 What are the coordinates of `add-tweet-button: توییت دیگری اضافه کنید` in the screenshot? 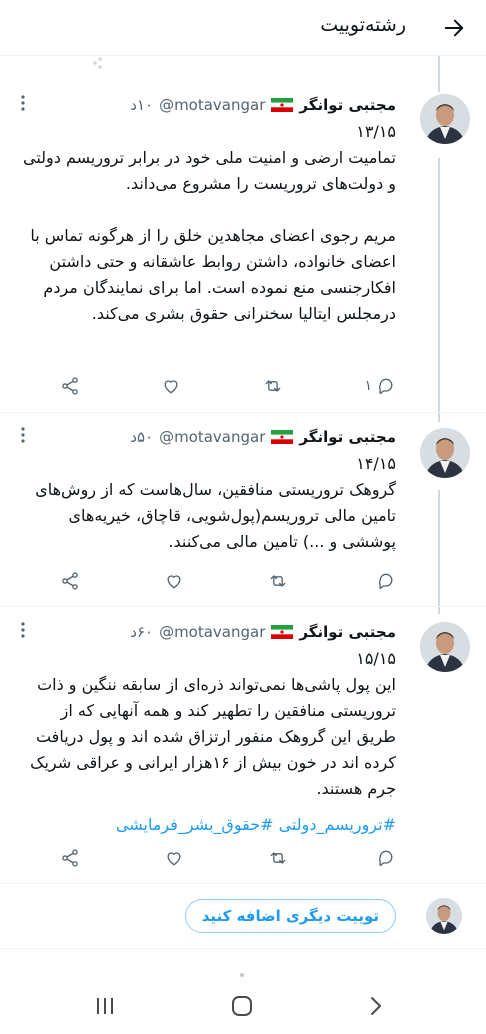 It's located at (290, 916).